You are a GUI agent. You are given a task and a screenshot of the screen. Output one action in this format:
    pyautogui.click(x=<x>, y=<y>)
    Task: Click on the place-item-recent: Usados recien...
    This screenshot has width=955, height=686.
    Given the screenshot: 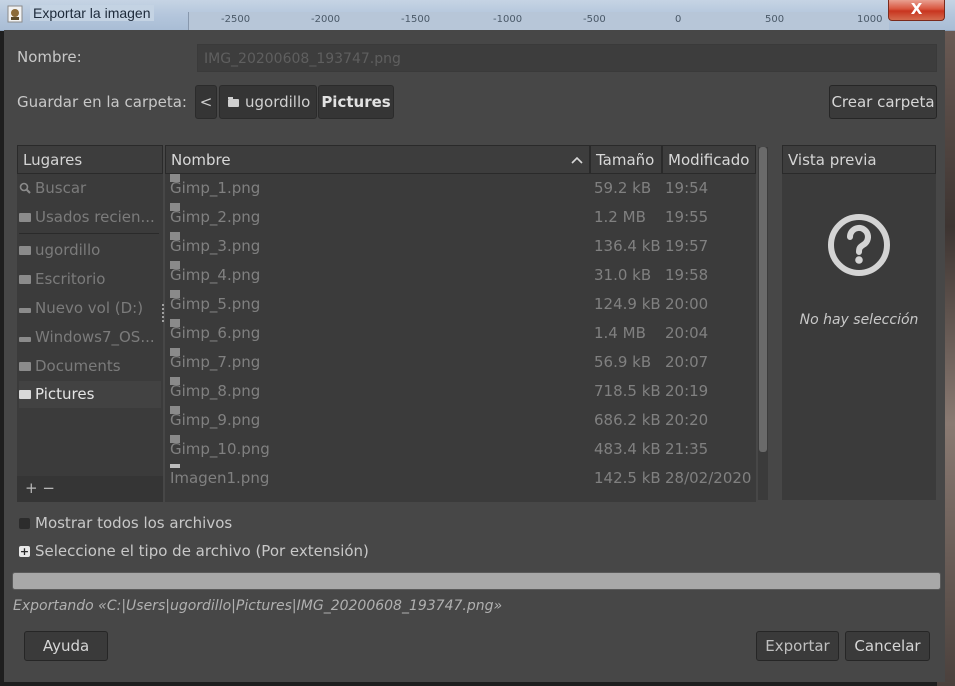 What is the action you would take?
    pyautogui.click(x=90, y=217)
    